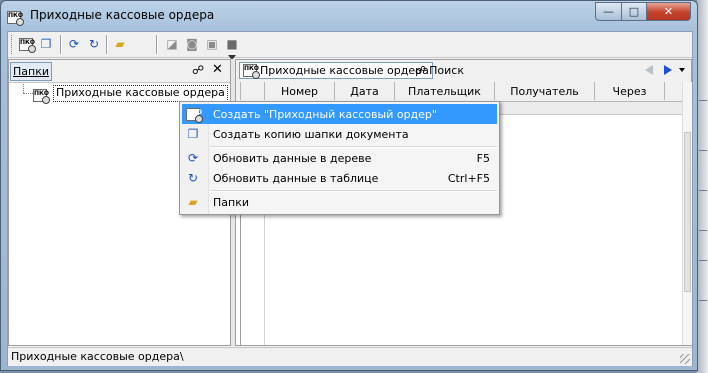 This screenshot has height=373, width=708. Describe the element at coordinates (140, 93) in the screenshot. I see `tree-item-pko: Приходные кассовые ордера` at that location.